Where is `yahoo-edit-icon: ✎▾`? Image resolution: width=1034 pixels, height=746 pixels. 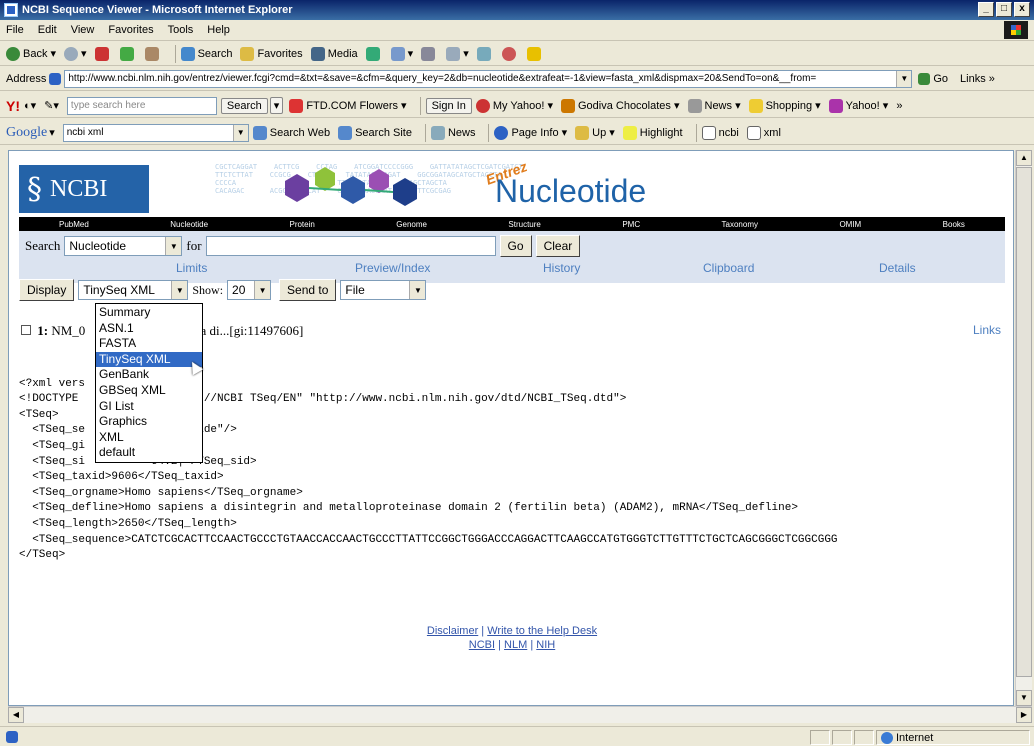
yahoo-edit-icon: ✎▾ is located at coordinates (51, 105).